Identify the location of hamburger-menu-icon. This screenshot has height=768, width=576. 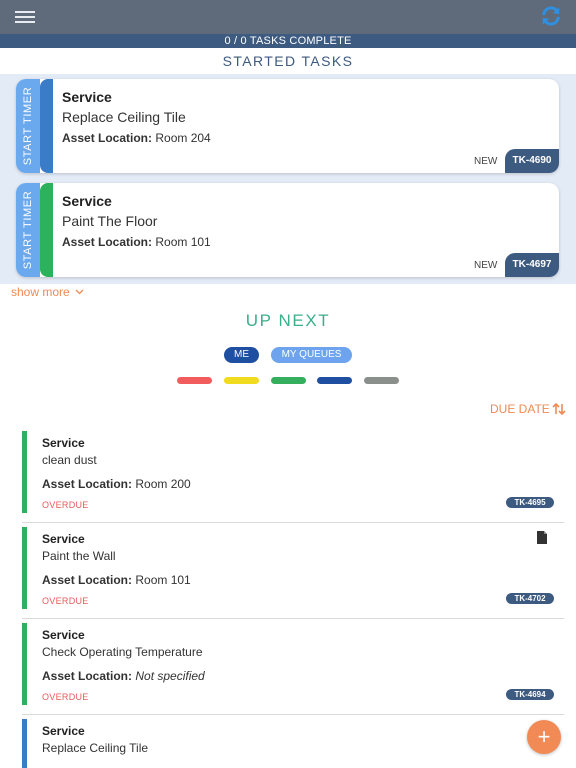
(25, 17).